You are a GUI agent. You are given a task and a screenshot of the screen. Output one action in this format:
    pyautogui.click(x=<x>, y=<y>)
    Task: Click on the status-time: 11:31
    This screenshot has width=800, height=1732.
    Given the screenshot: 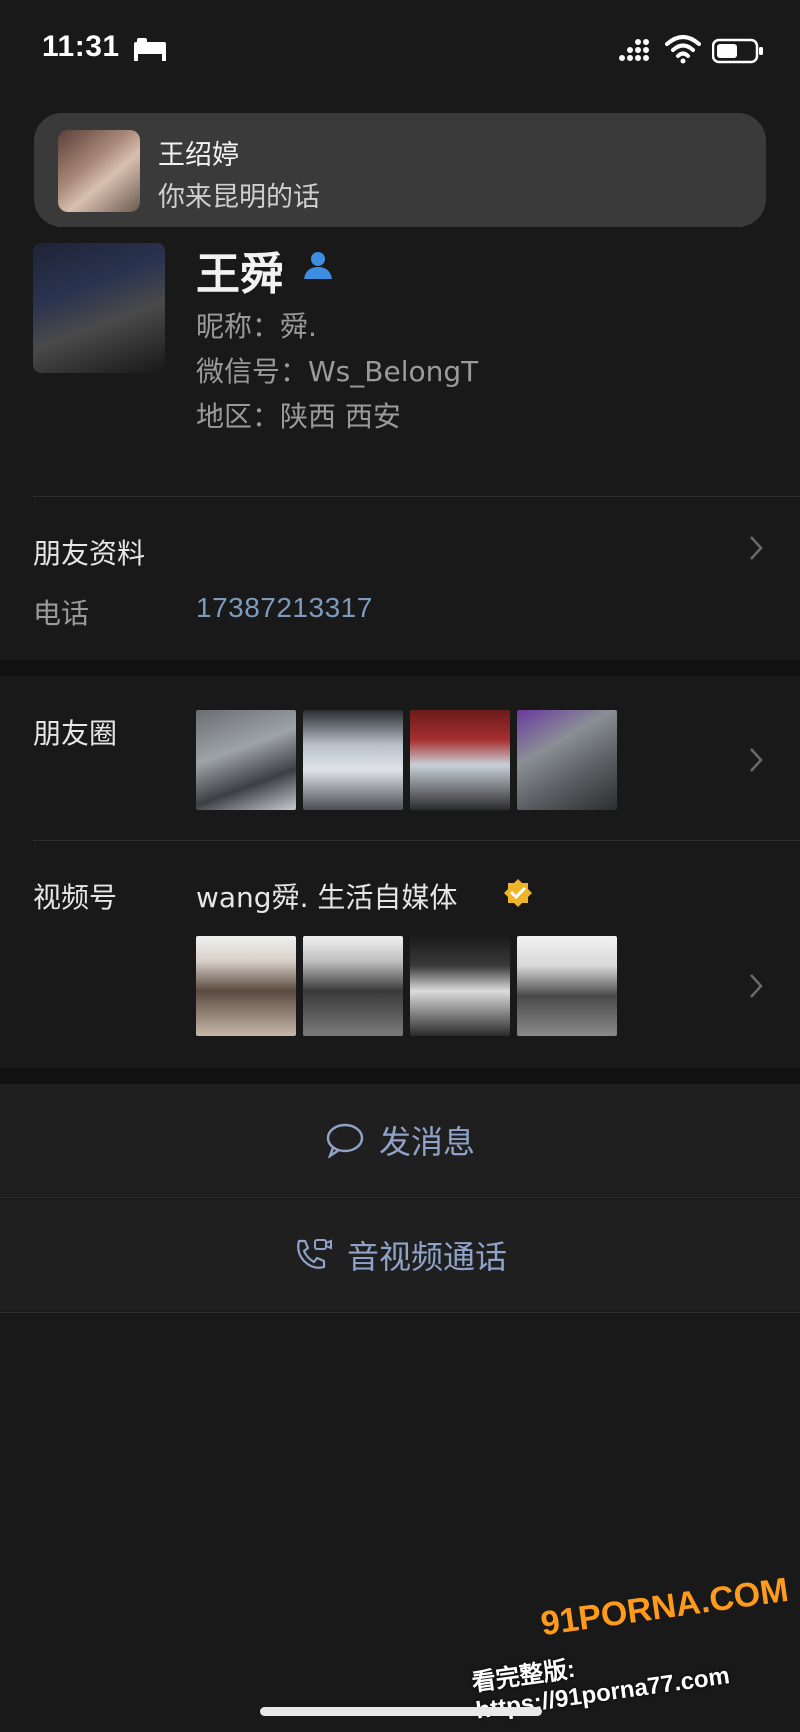 What is the action you would take?
    pyautogui.click(x=81, y=46)
    